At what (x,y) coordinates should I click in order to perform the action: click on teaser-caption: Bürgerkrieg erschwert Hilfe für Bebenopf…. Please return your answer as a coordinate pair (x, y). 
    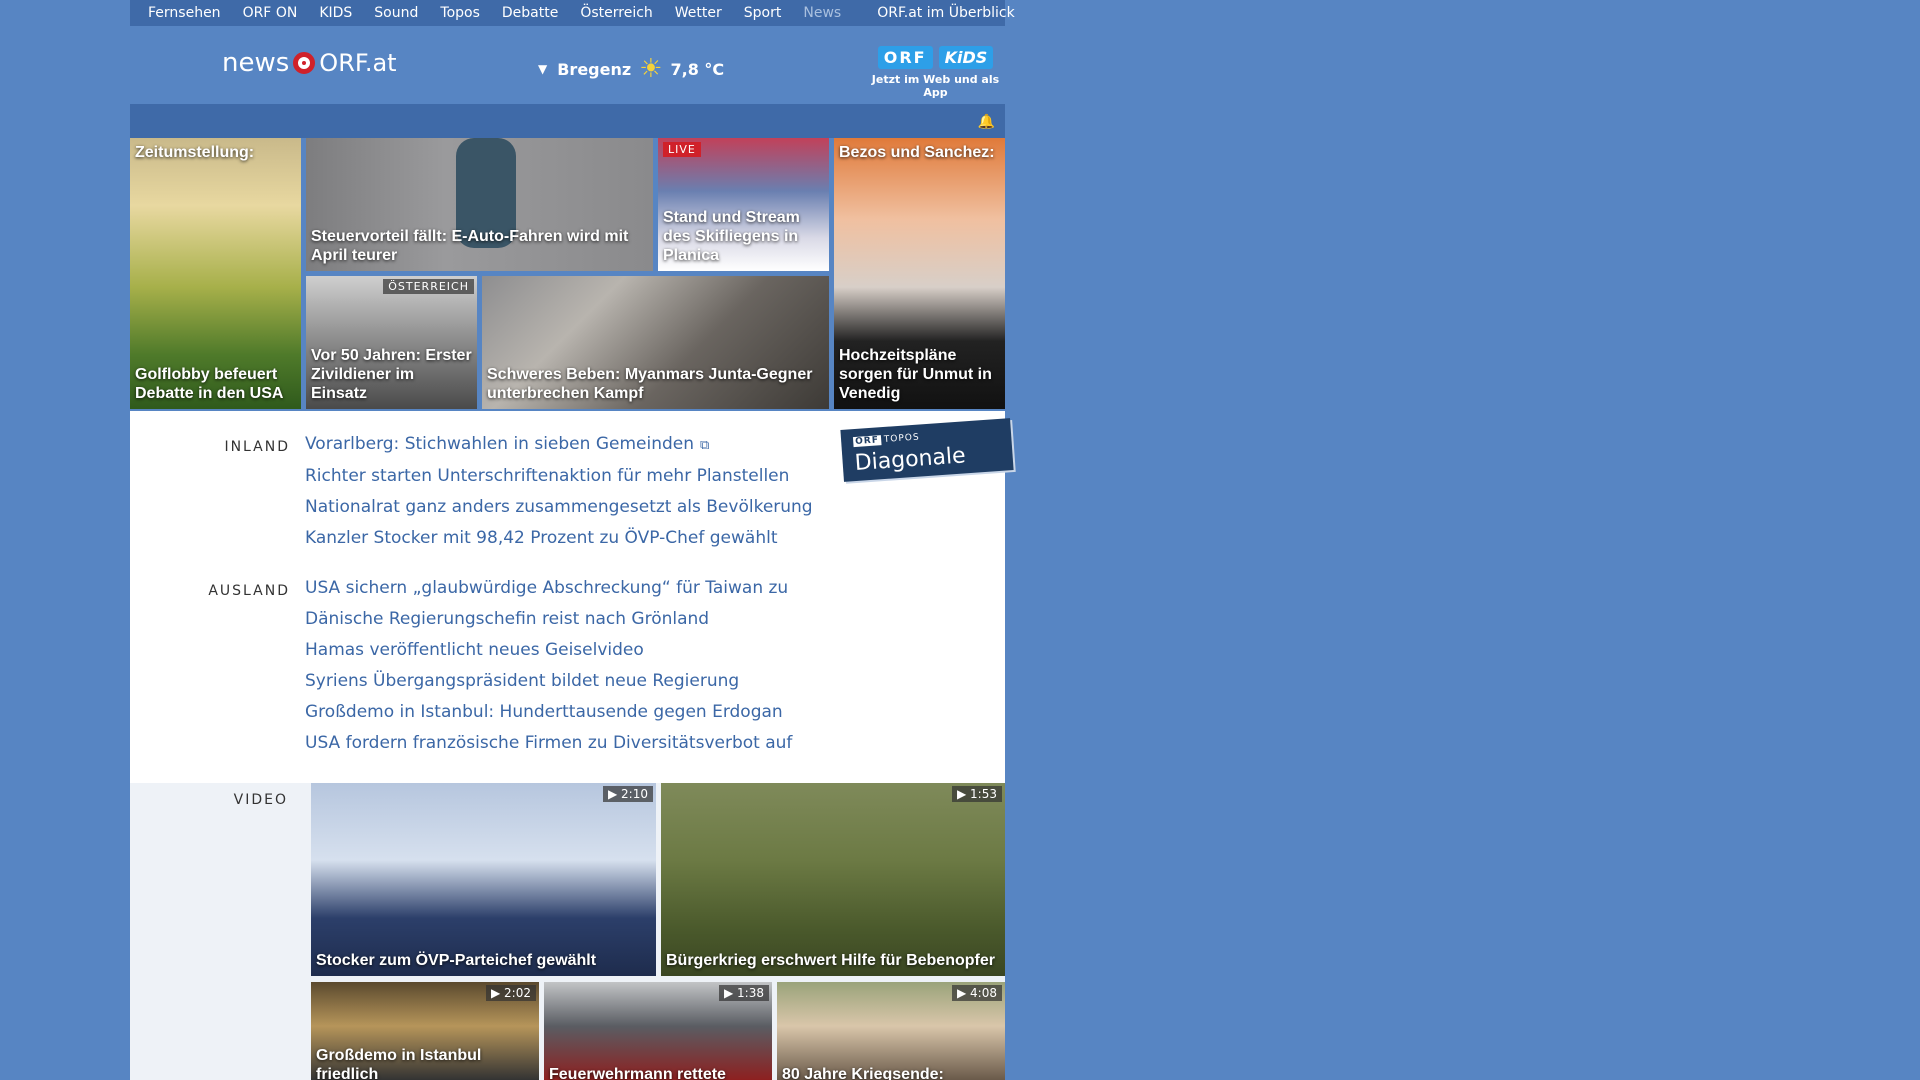
    Looking at the image, I should click on (830, 960).